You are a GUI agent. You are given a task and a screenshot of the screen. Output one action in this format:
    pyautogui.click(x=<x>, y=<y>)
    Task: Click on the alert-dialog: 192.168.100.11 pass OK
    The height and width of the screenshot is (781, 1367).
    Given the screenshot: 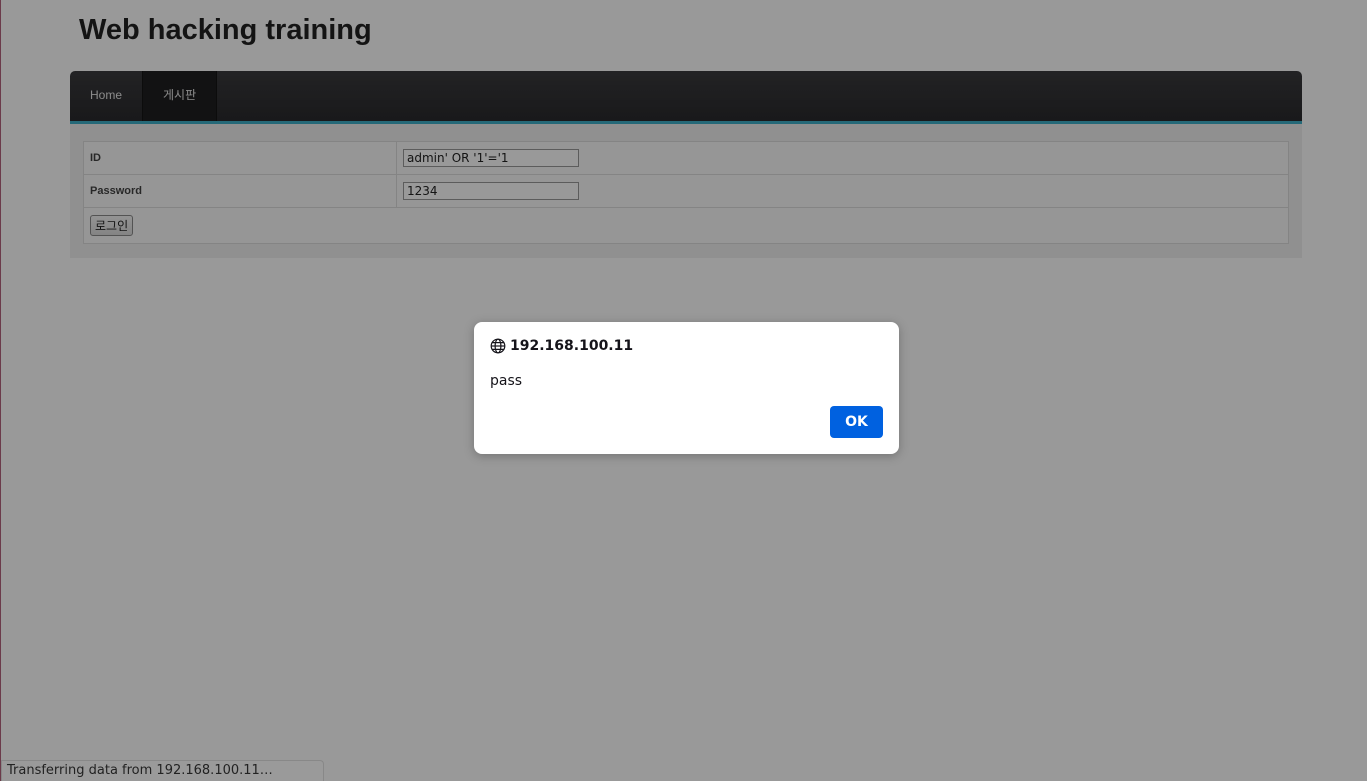 What is the action you would take?
    pyautogui.click(x=686, y=388)
    